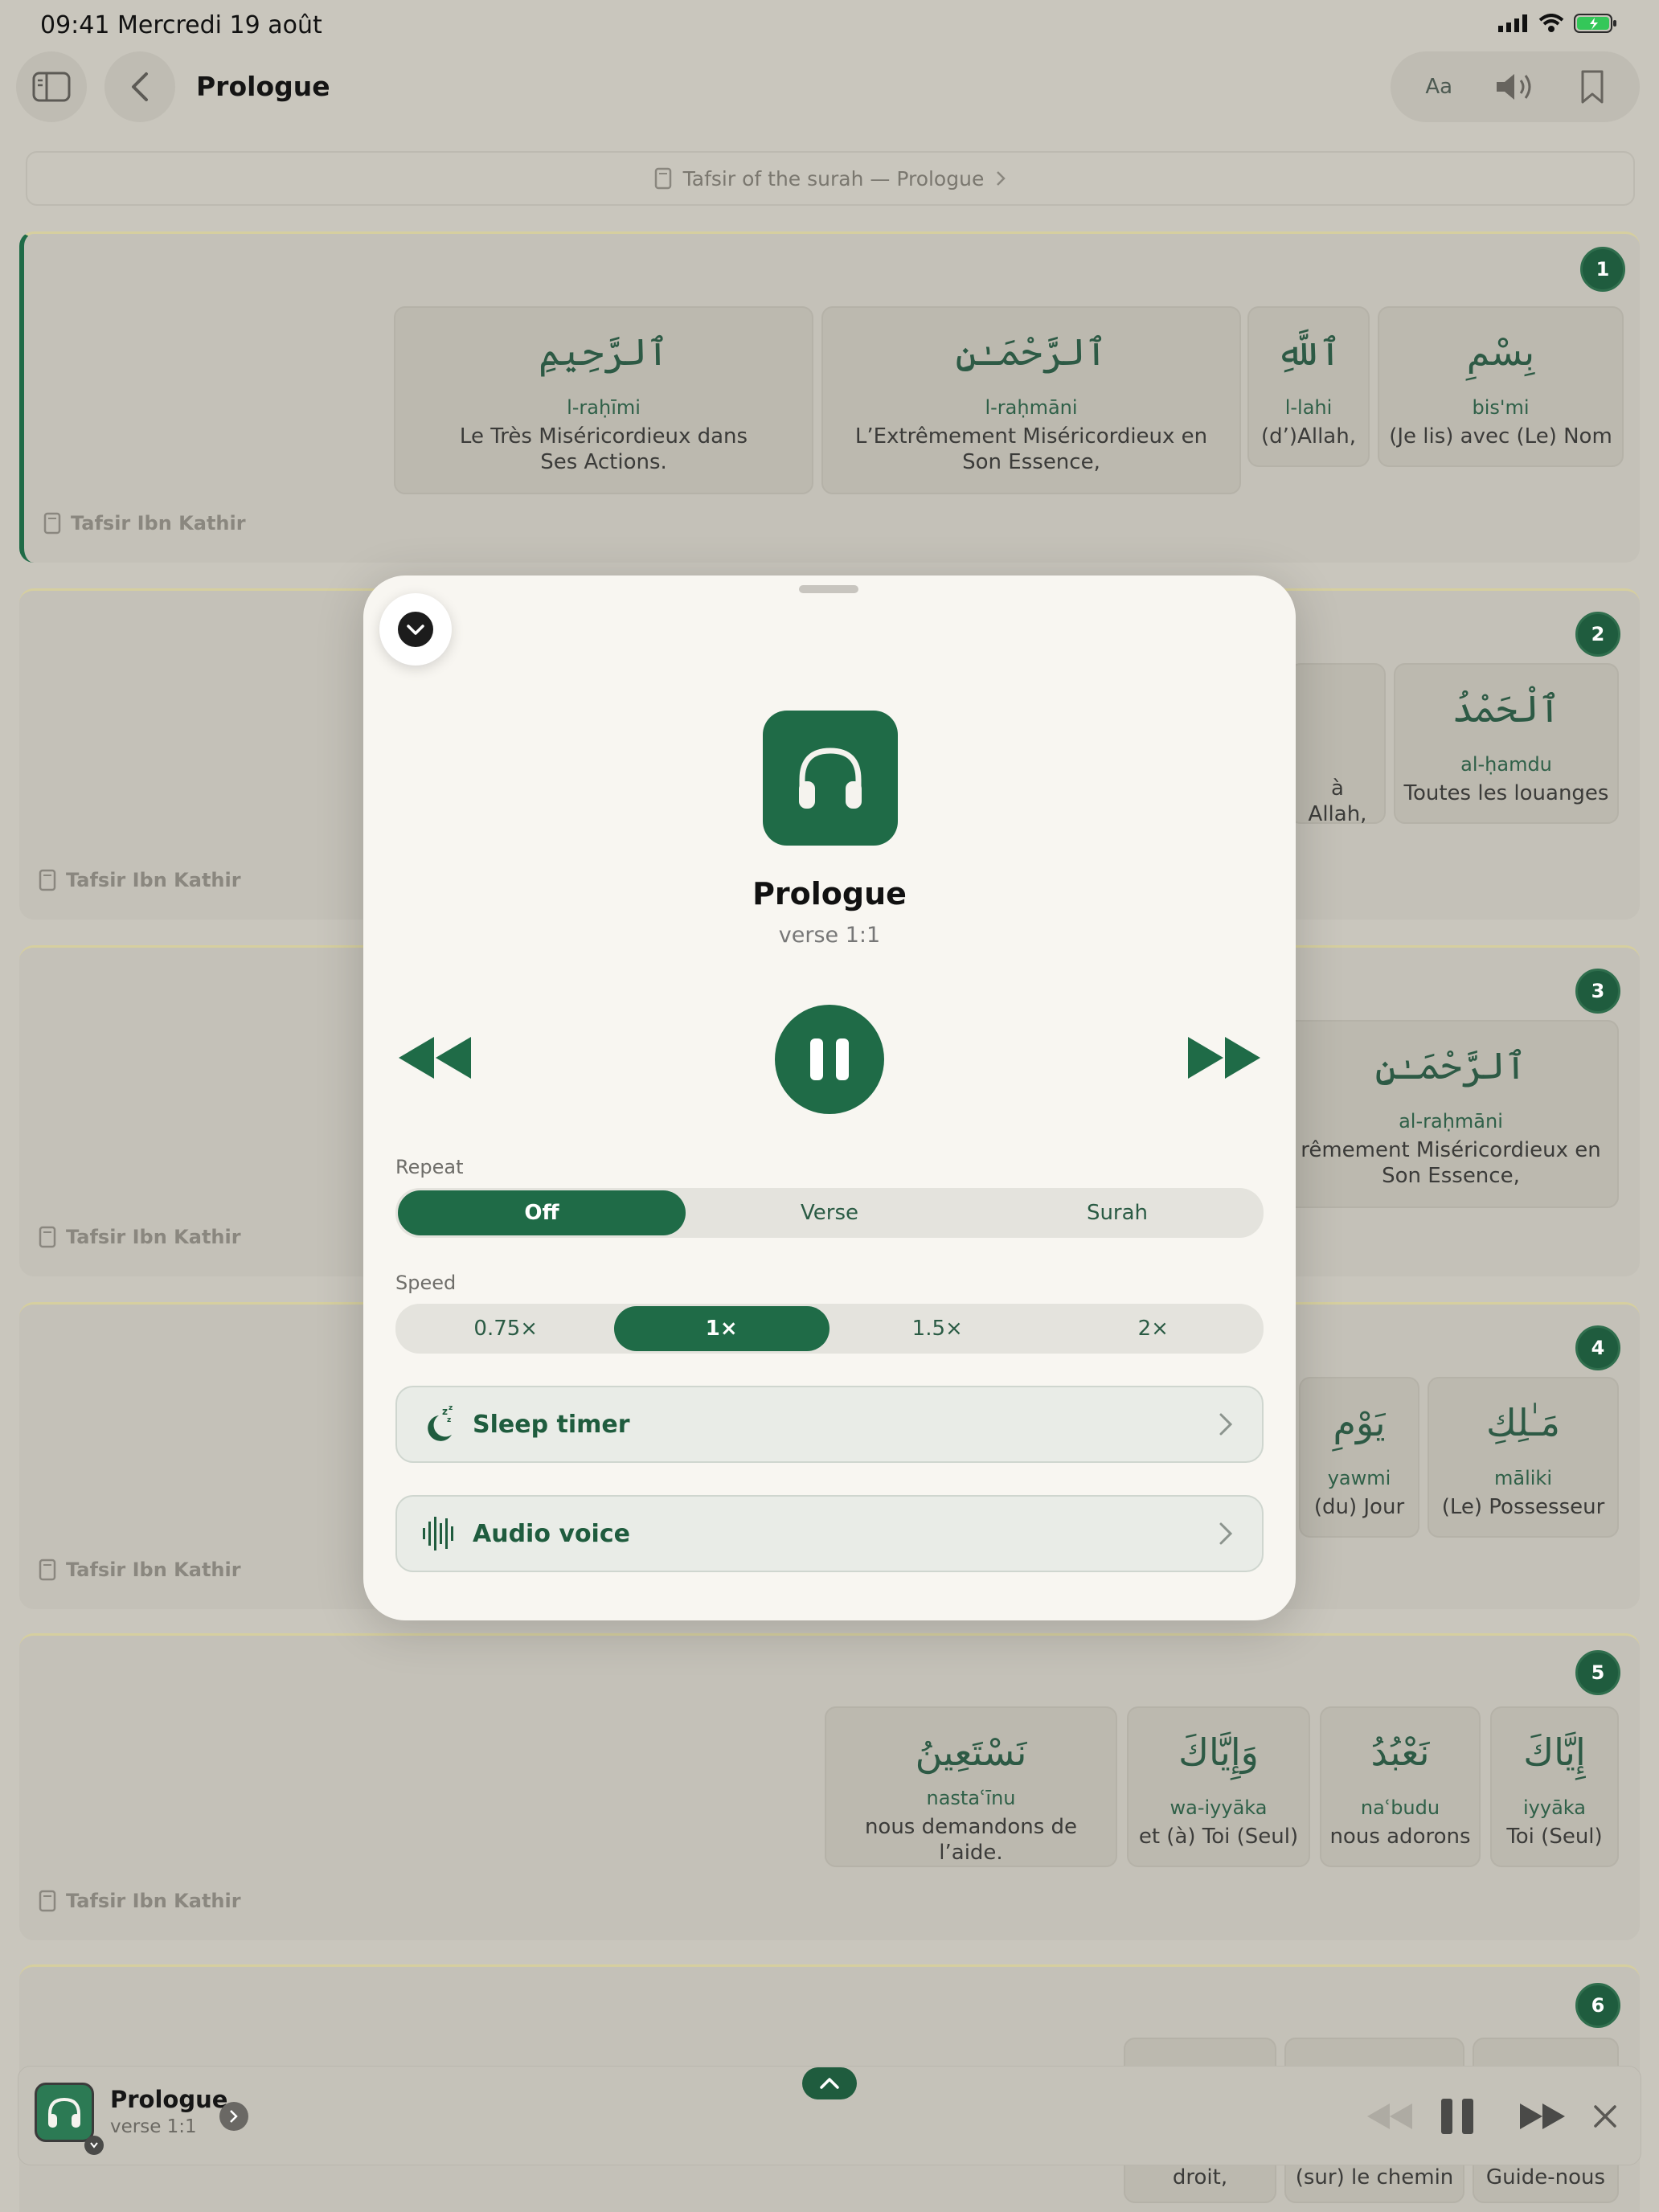 This screenshot has width=1659, height=2212. What do you see at coordinates (1554, 1787) in the screenshot?
I see `word-card: إِيَّاكَ iyyāka Toi (Seul)` at bounding box center [1554, 1787].